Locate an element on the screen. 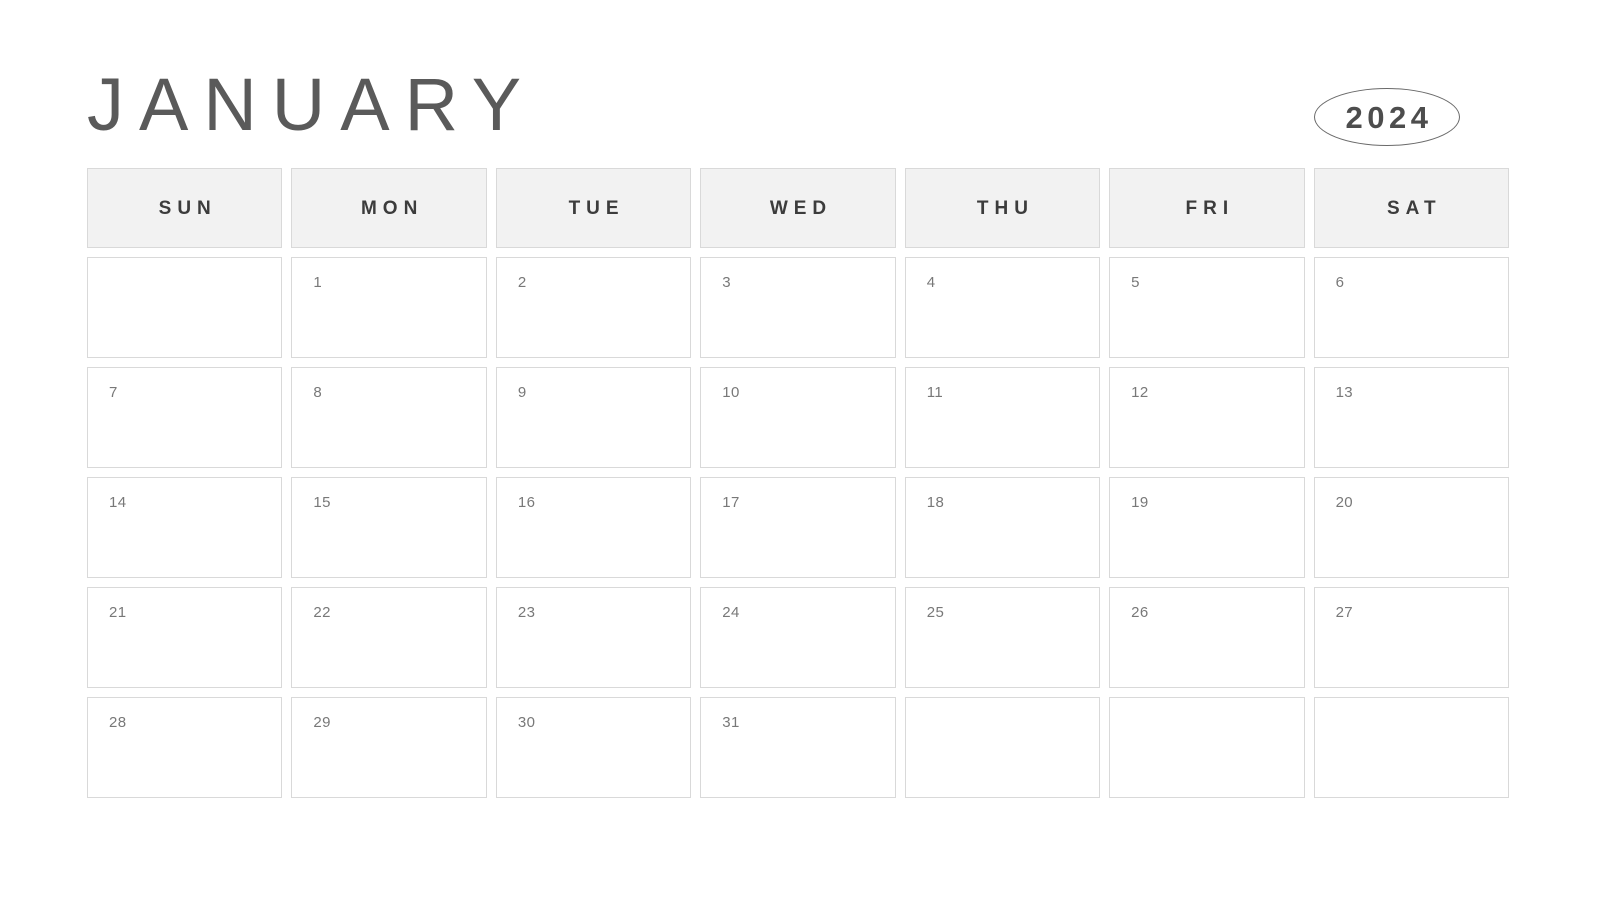 Image resolution: width=1600 pixels, height=900 pixels. weekday-label: TUE is located at coordinates (596, 208).